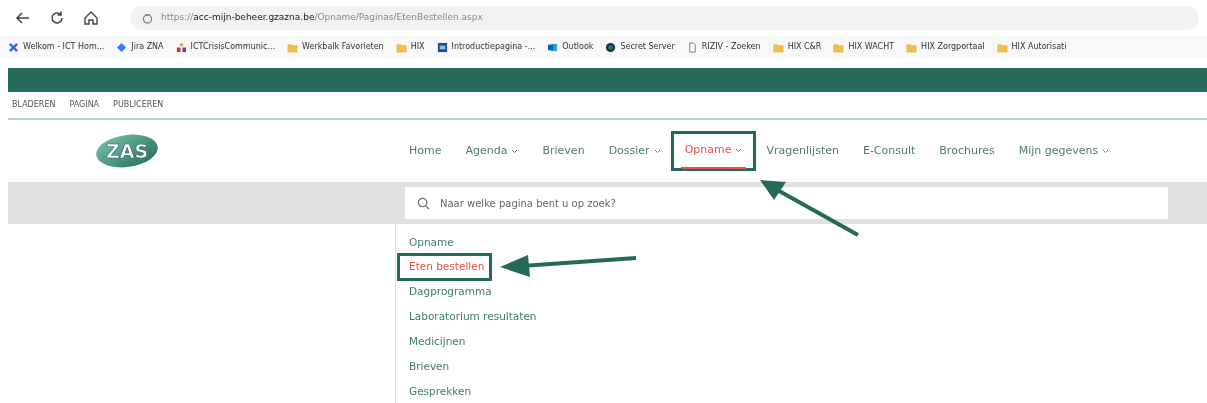  What do you see at coordinates (953, 47) in the screenshot?
I see `bookmark-link: HIX Zorgportaal` at bounding box center [953, 47].